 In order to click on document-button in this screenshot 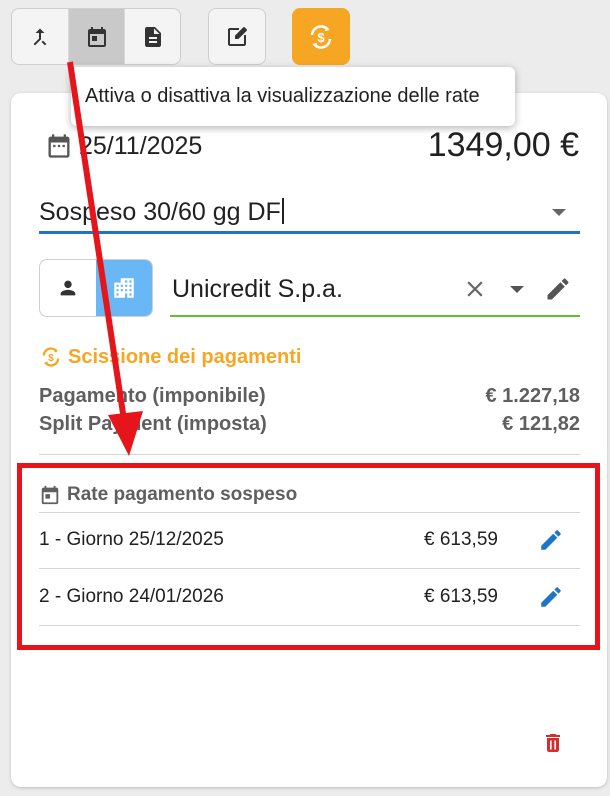, I will do `click(152, 36)`.